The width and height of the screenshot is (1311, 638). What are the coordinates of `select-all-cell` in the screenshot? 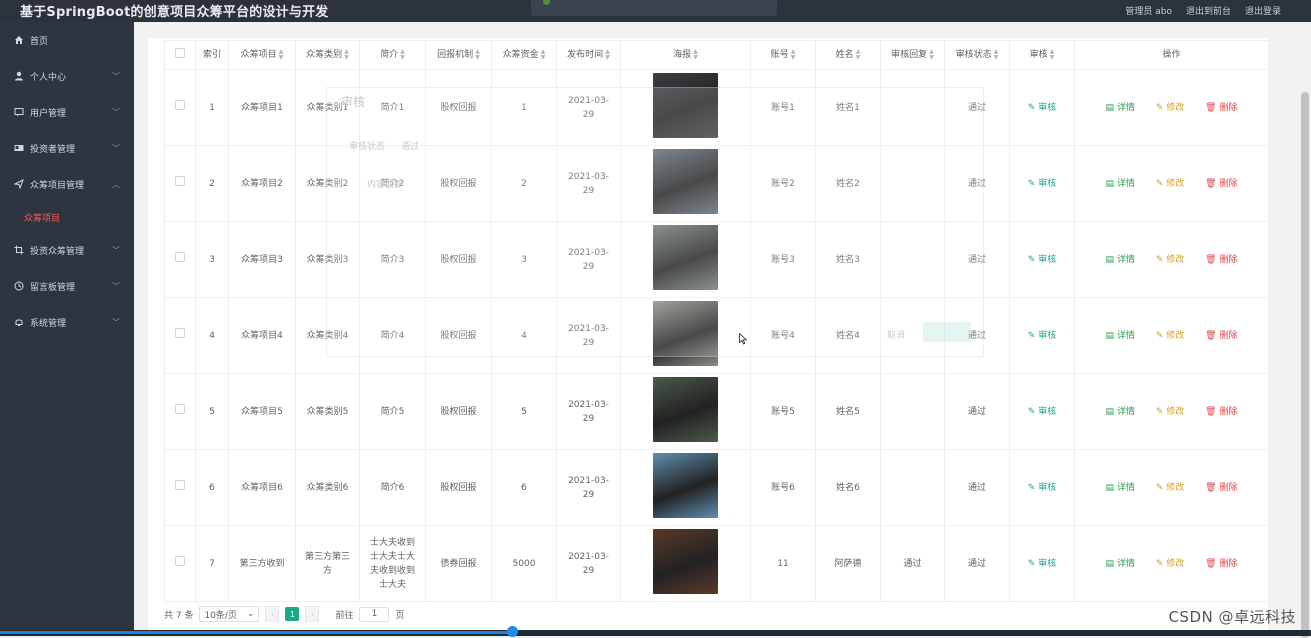 It's located at (180, 55).